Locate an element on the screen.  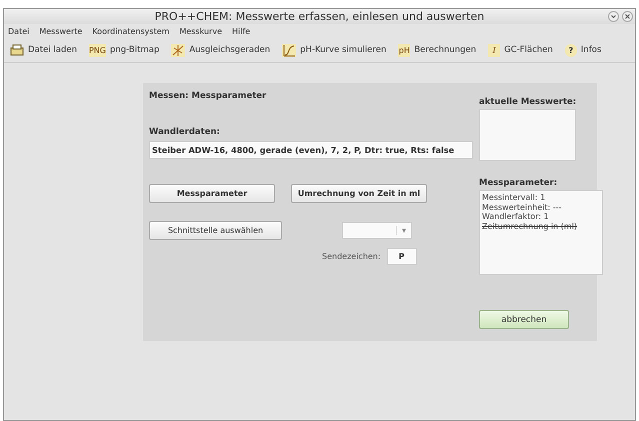
action-button: Messparameter is located at coordinates (212, 193).